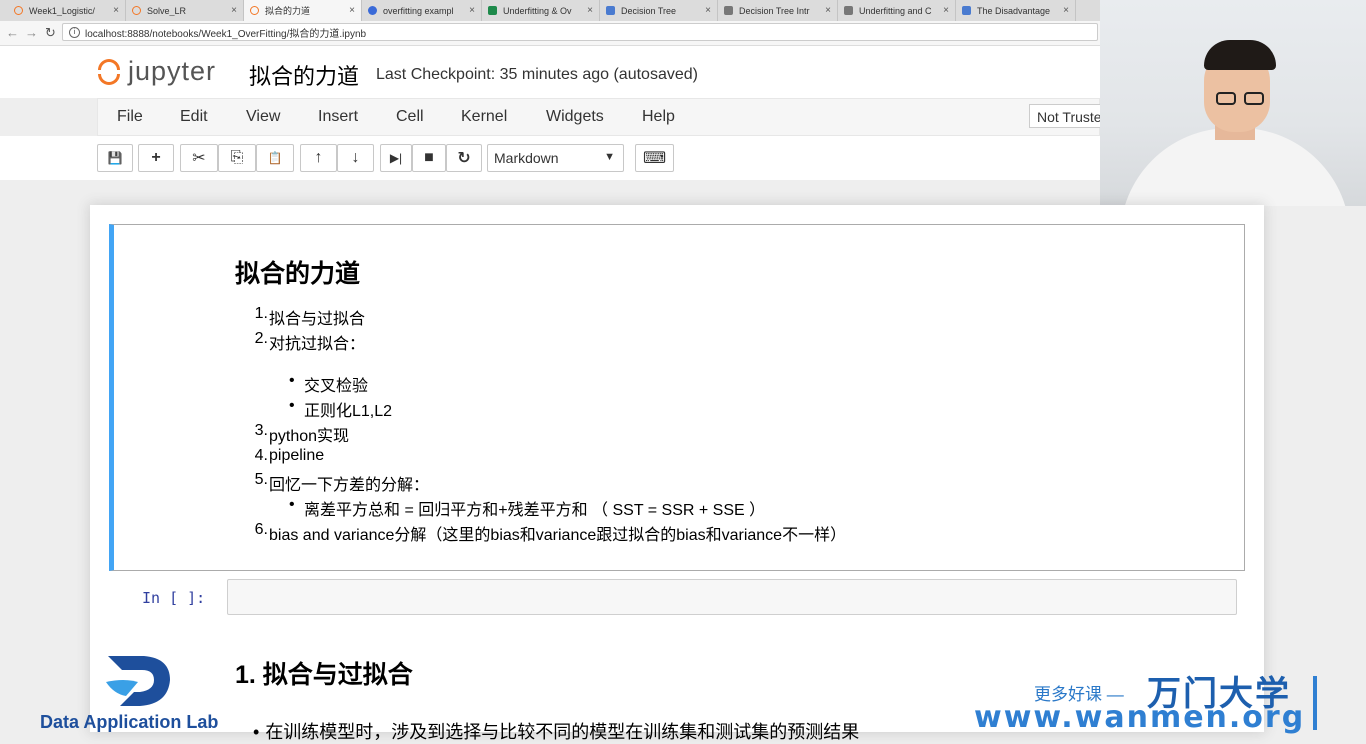  I want to click on paste-button: 📋, so click(275, 158).